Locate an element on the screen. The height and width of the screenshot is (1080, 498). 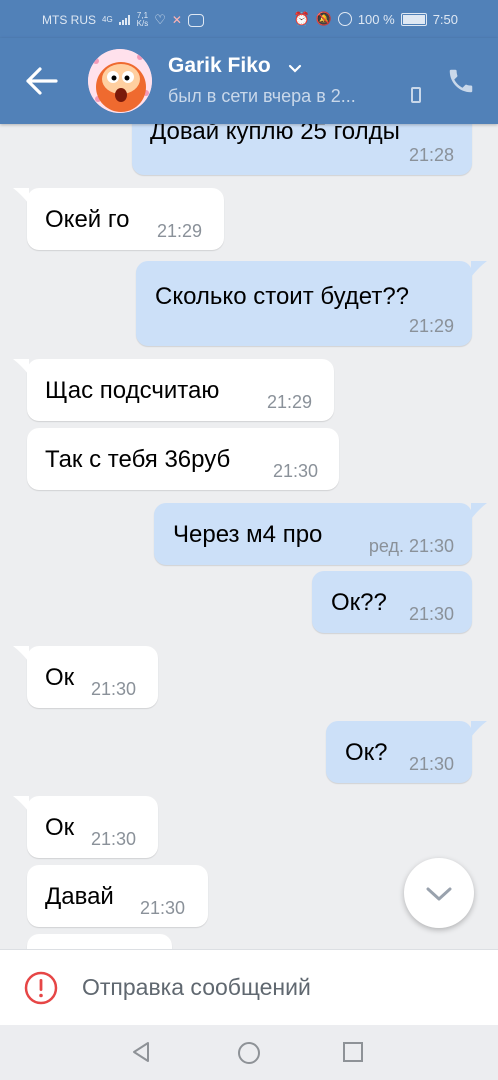
message-time: ред. 21:30 is located at coordinates (411, 546).